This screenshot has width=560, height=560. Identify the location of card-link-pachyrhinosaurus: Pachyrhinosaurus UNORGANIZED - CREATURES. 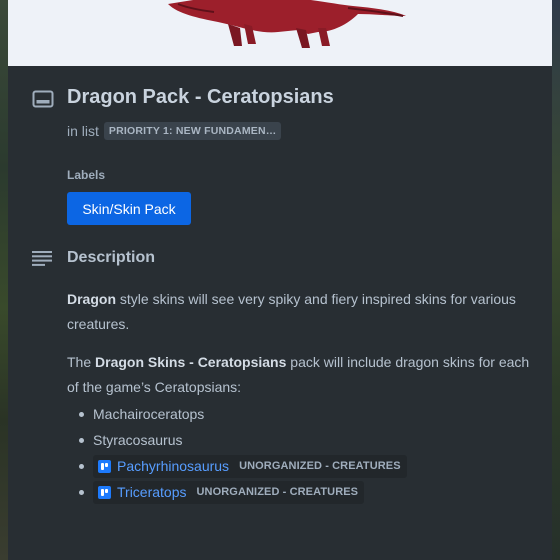
(250, 466).